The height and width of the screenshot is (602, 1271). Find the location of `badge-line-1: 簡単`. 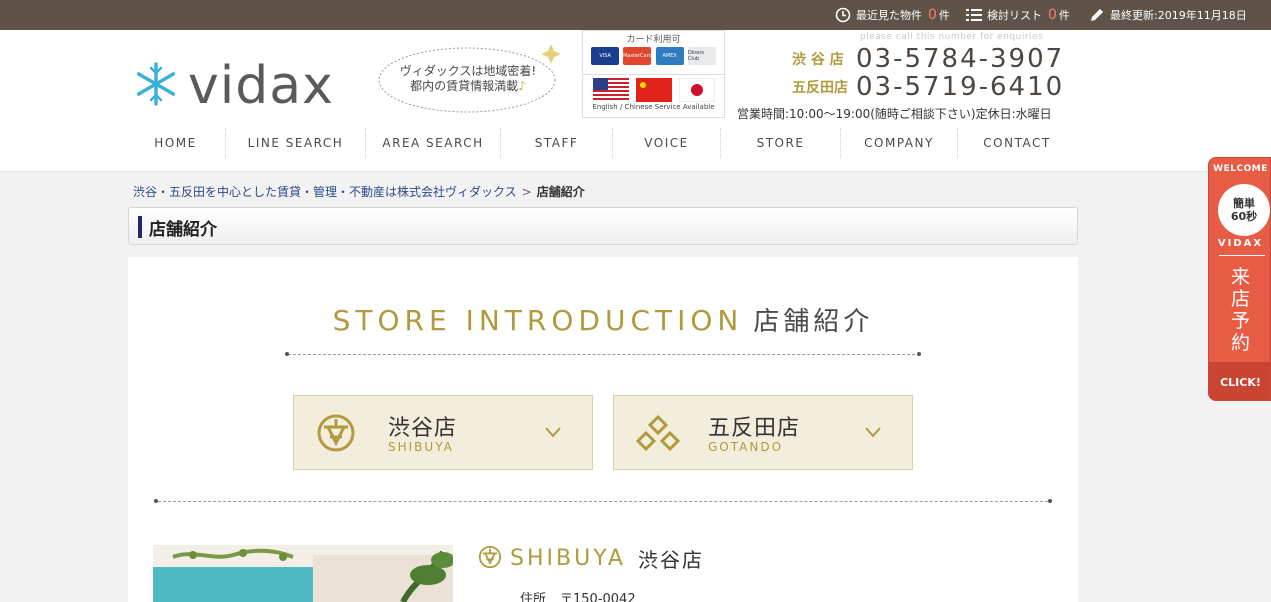

badge-line-1: 簡単 is located at coordinates (1244, 203).